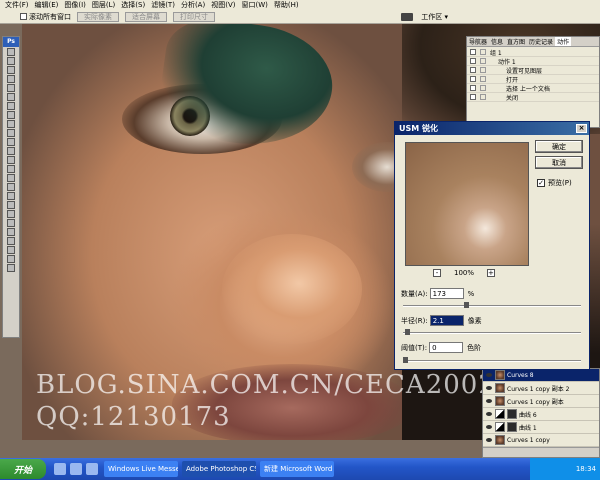 The width and height of the screenshot is (600, 480). What do you see at coordinates (76, 469) in the screenshot?
I see `desktop-icon` at bounding box center [76, 469].